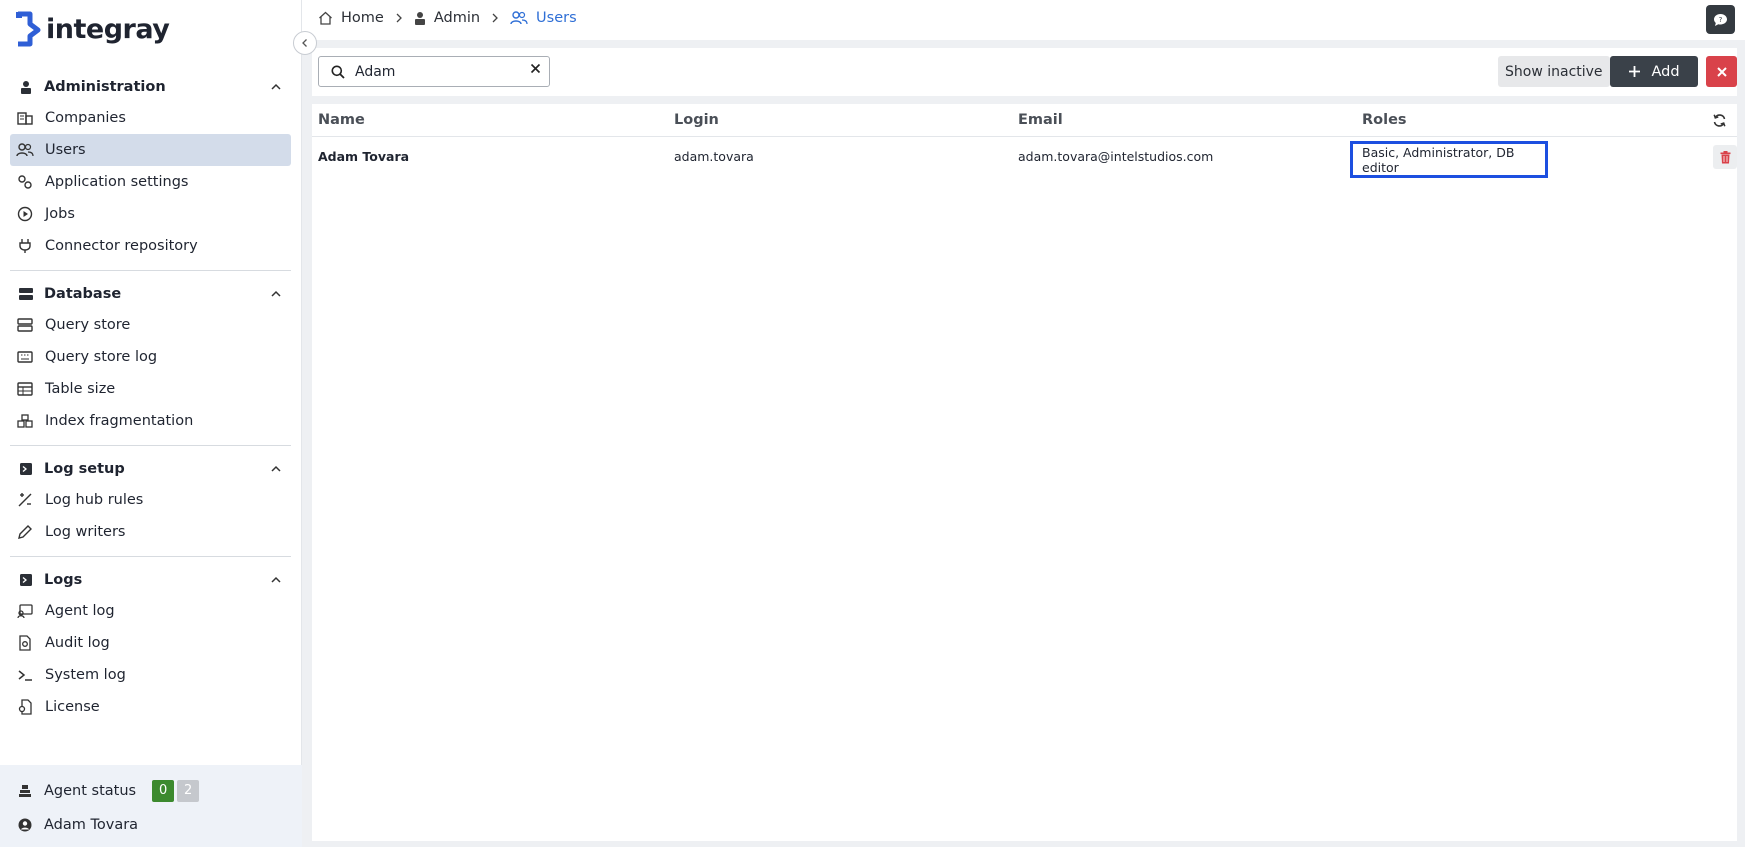  Describe the element at coordinates (1635, 71) in the screenshot. I see `plus-icon` at that location.